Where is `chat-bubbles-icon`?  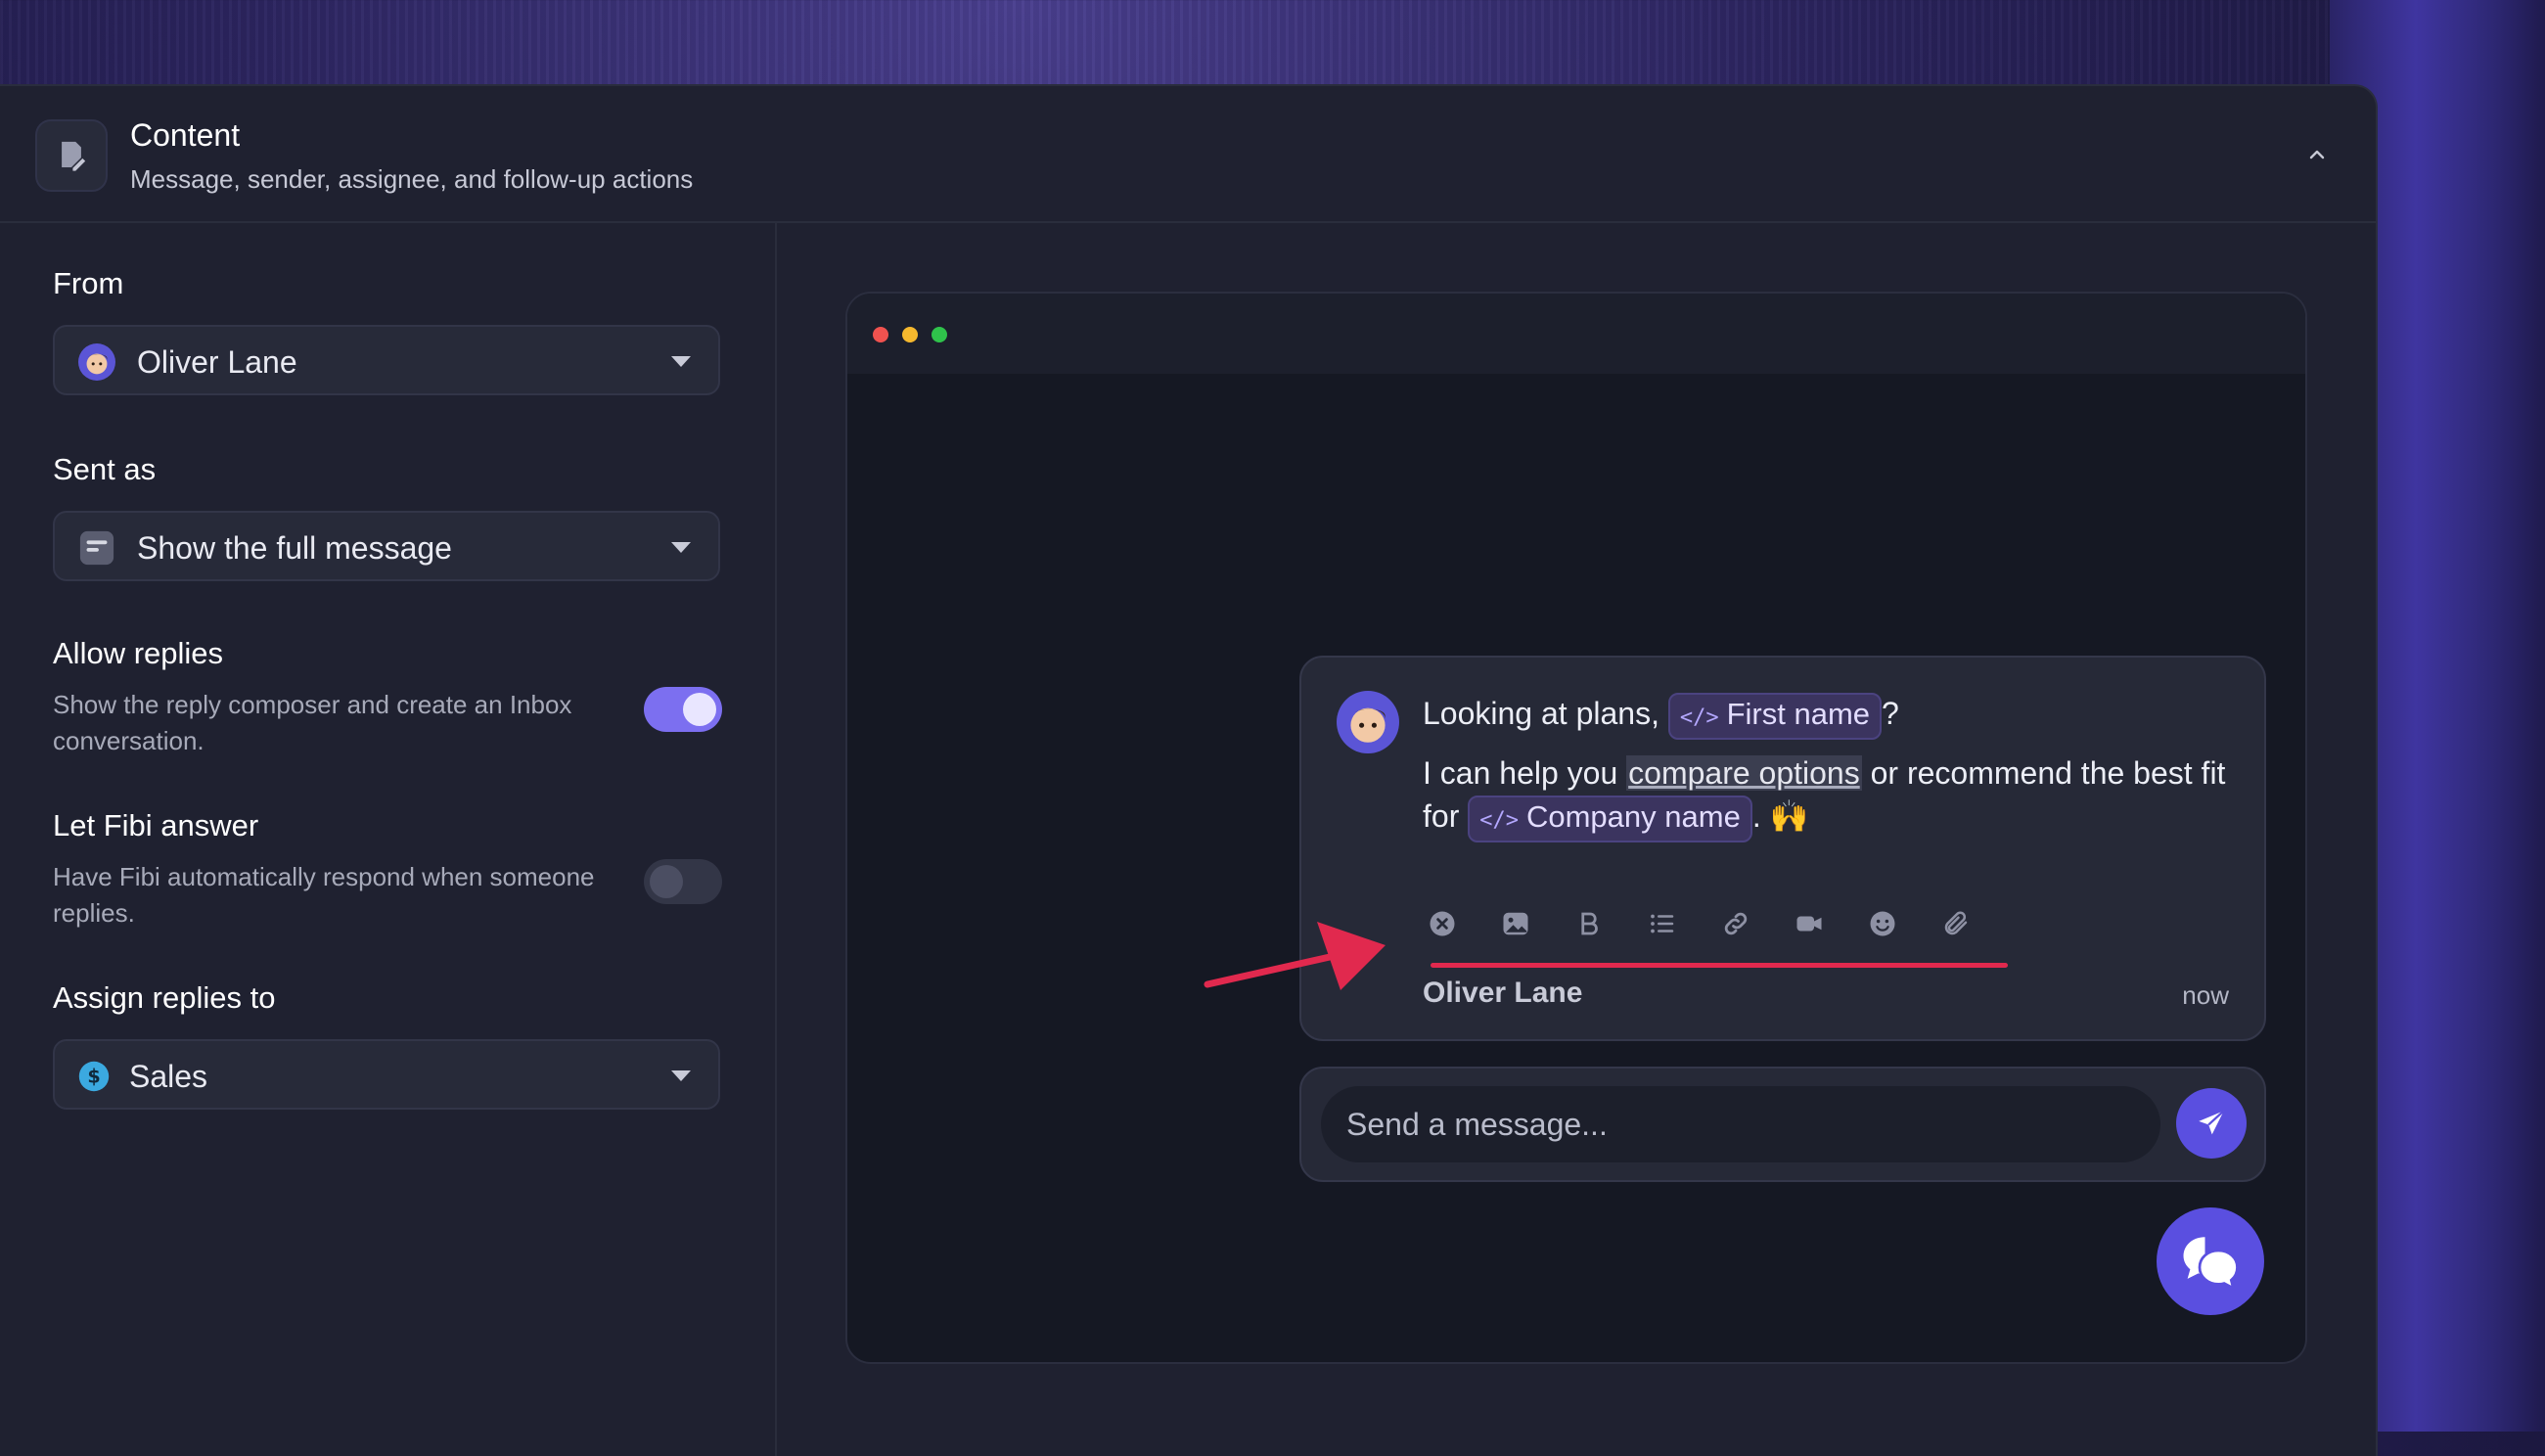
chat-bubbles-icon is located at coordinates (2211, 1264).